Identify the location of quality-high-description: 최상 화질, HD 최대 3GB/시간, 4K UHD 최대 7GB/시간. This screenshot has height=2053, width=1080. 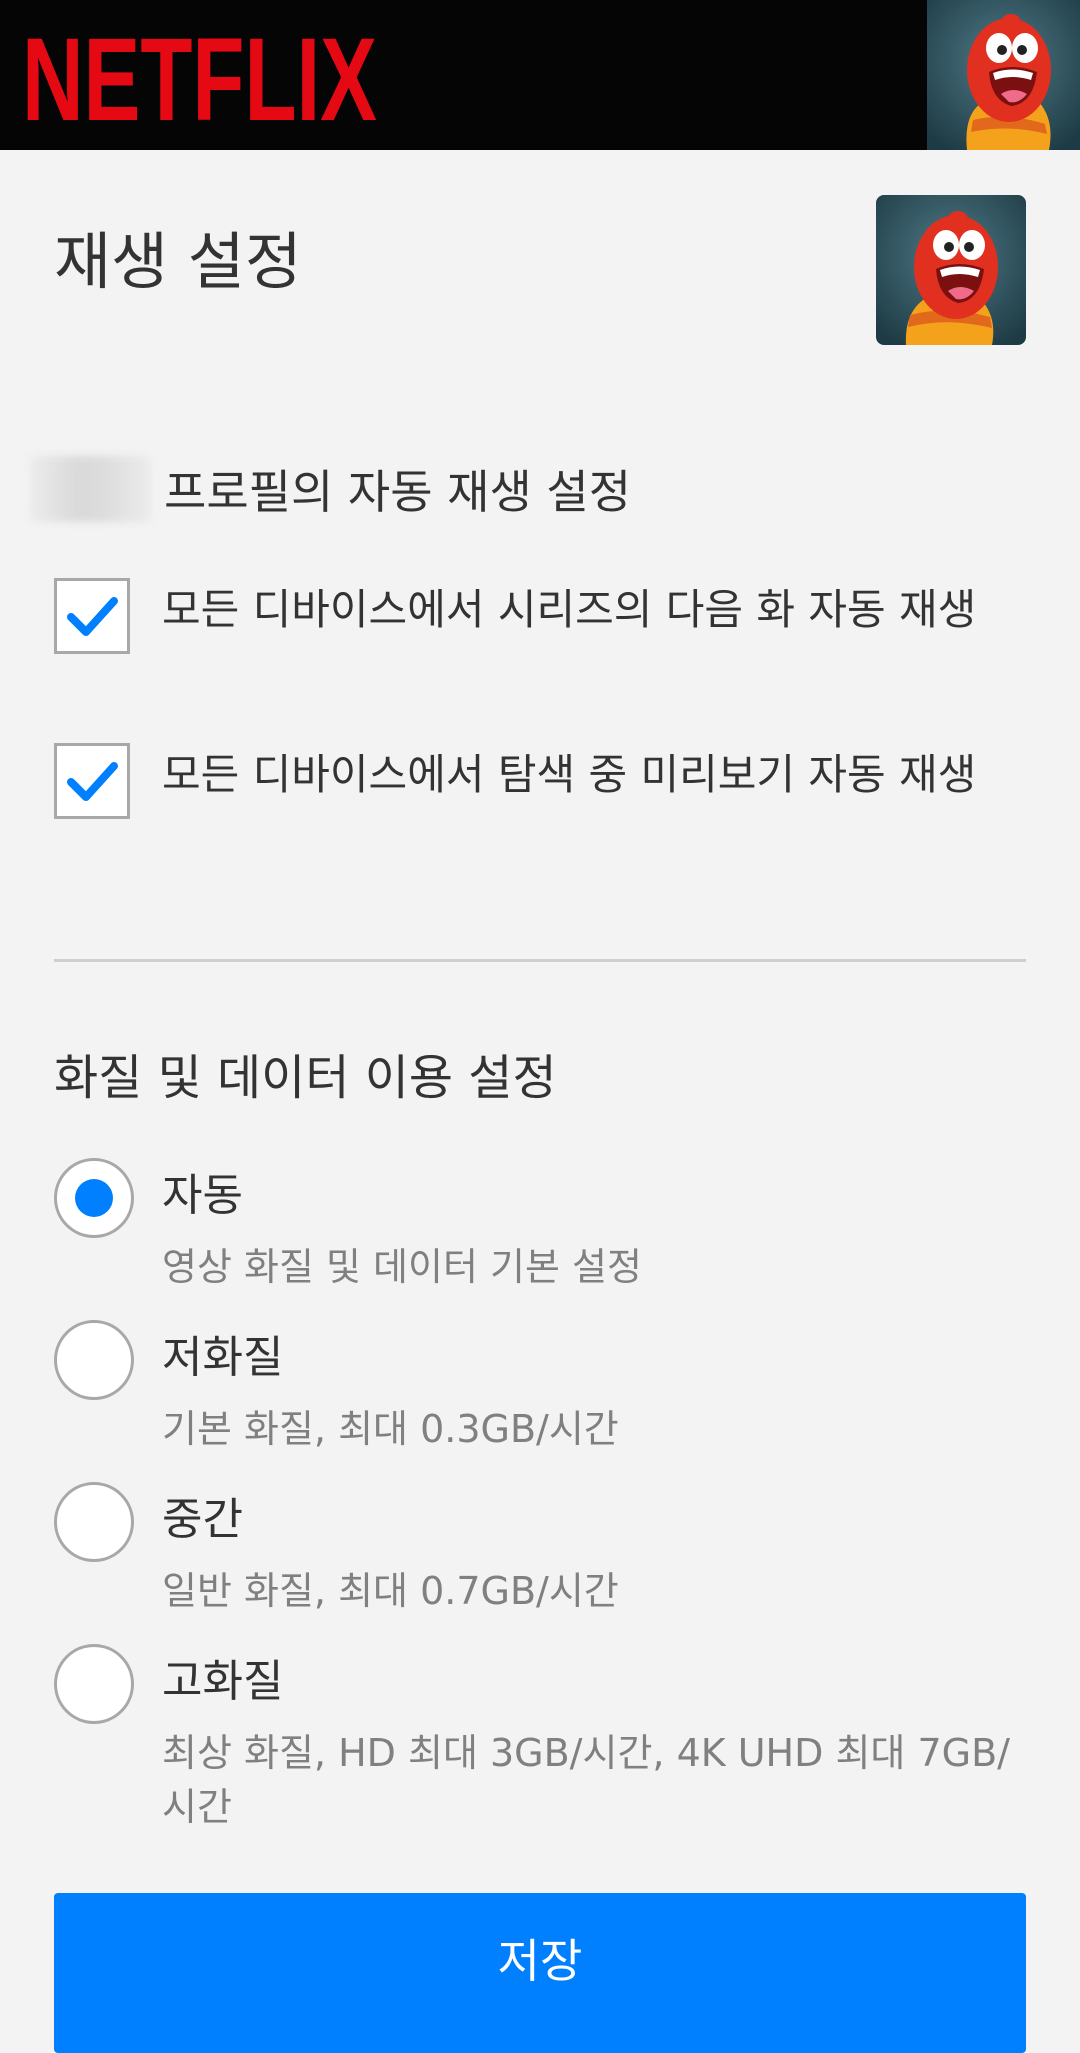
(586, 1780).